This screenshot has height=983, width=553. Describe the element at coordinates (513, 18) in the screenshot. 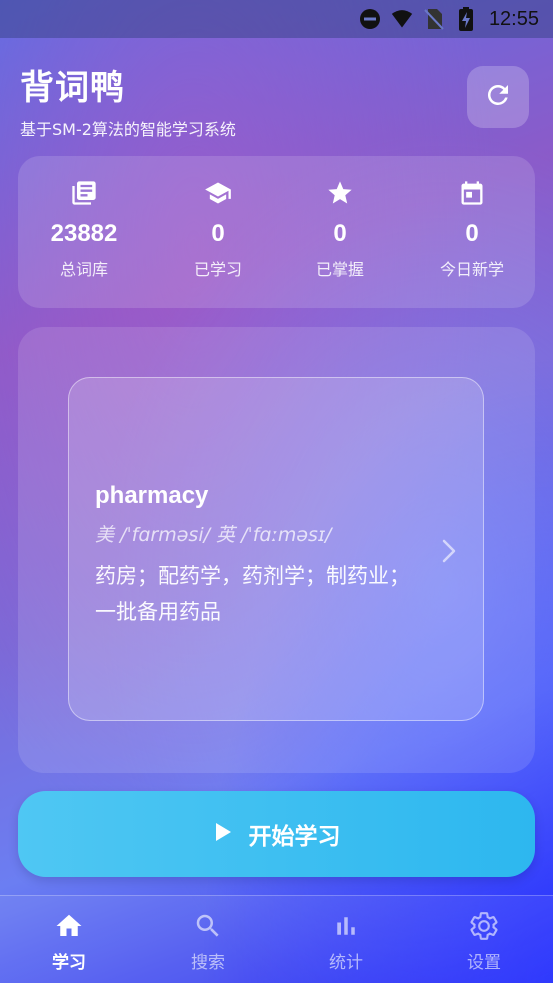

I see `status-time: 12:55` at that location.